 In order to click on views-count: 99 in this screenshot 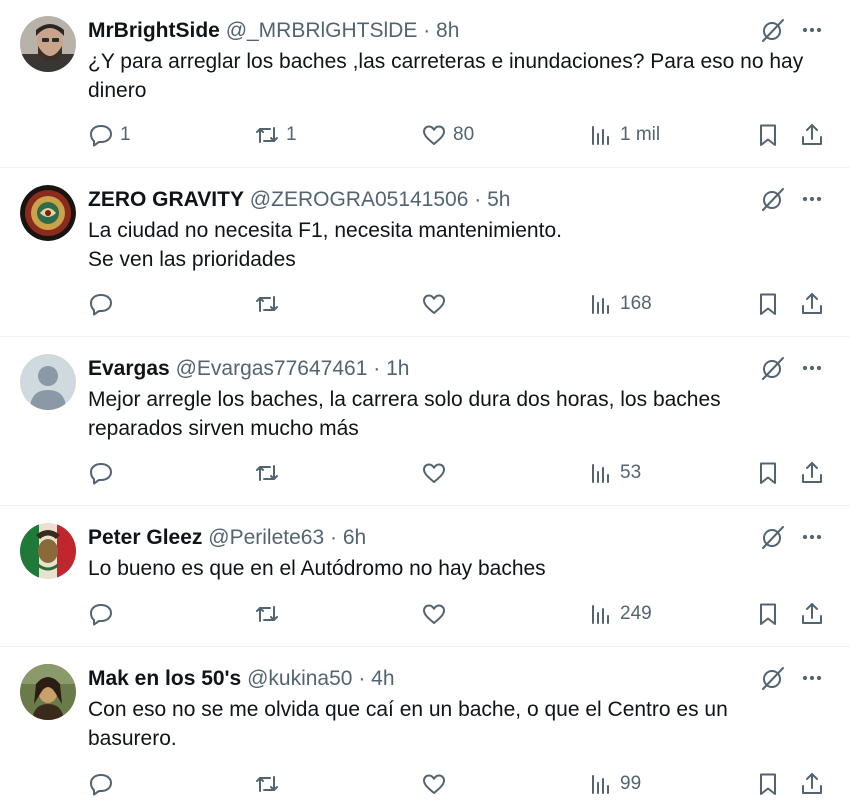, I will do `click(631, 783)`.